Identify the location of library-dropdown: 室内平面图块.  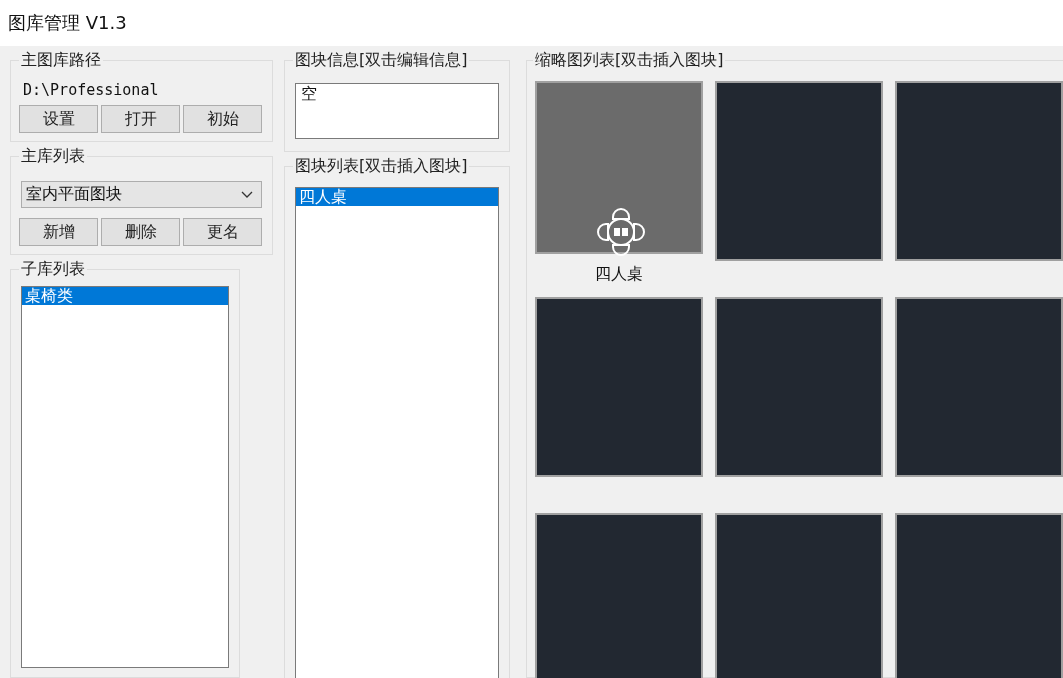
(141, 194).